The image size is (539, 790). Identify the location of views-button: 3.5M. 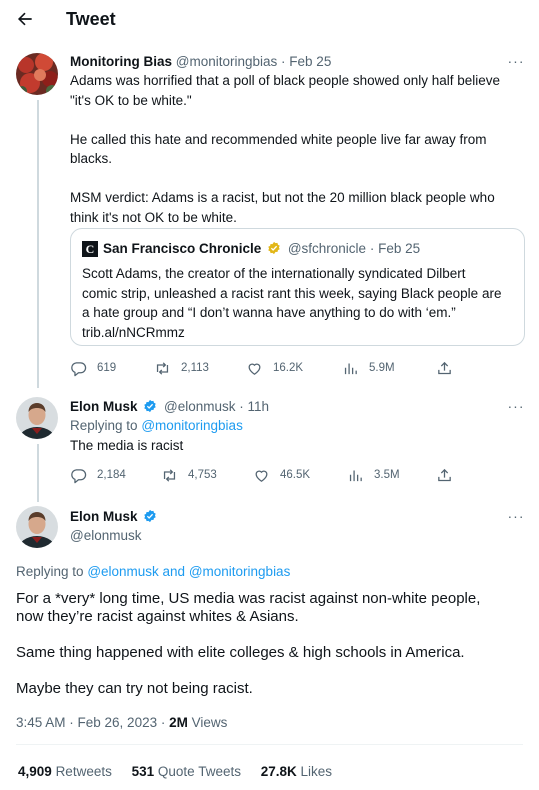
(373, 475).